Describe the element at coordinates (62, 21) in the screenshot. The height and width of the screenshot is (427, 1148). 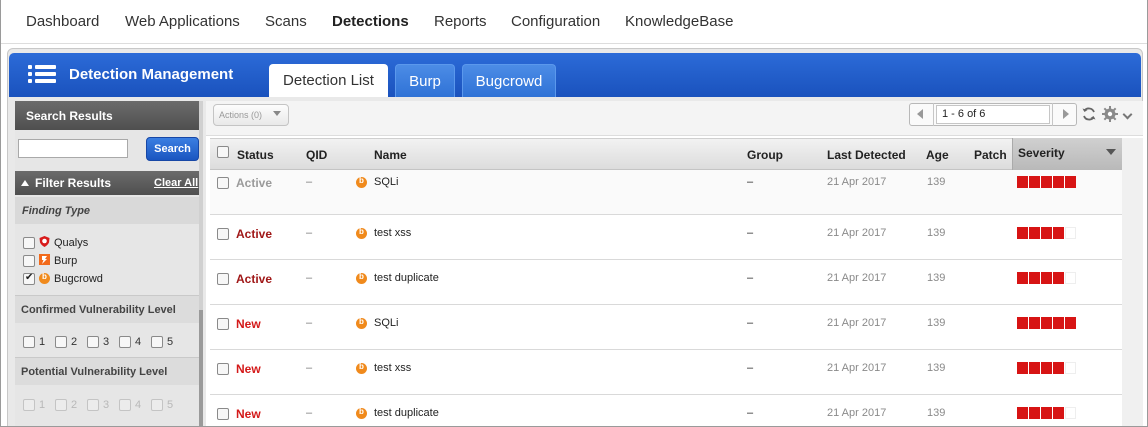
I see `nav-dashboard: Dashboard` at that location.